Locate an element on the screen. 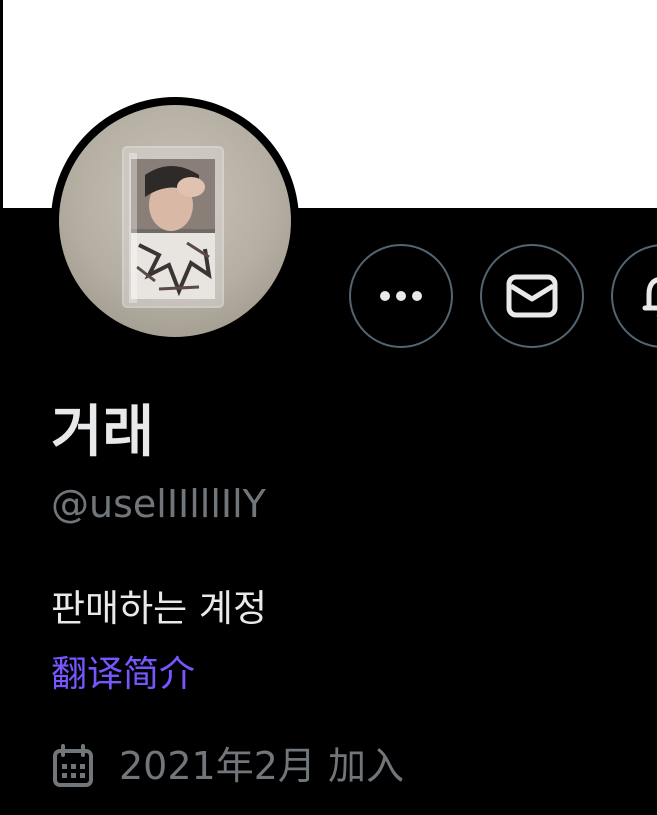 Image resolution: width=657 pixels, height=815 pixels. join-date: 2021年2月 加入 is located at coordinates (227, 766).